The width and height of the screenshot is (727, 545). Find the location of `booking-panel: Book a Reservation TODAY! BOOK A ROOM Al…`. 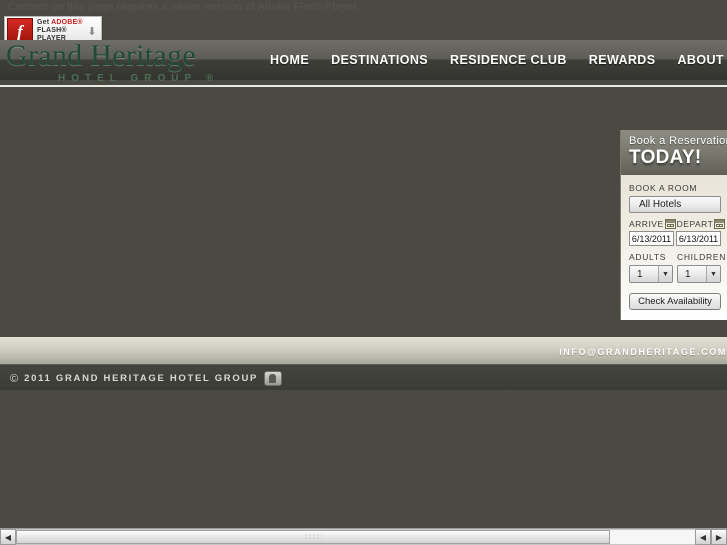

booking-panel: Book a Reservation TODAY! BOOK A ROOM Al… is located at coordinates (673, 225).